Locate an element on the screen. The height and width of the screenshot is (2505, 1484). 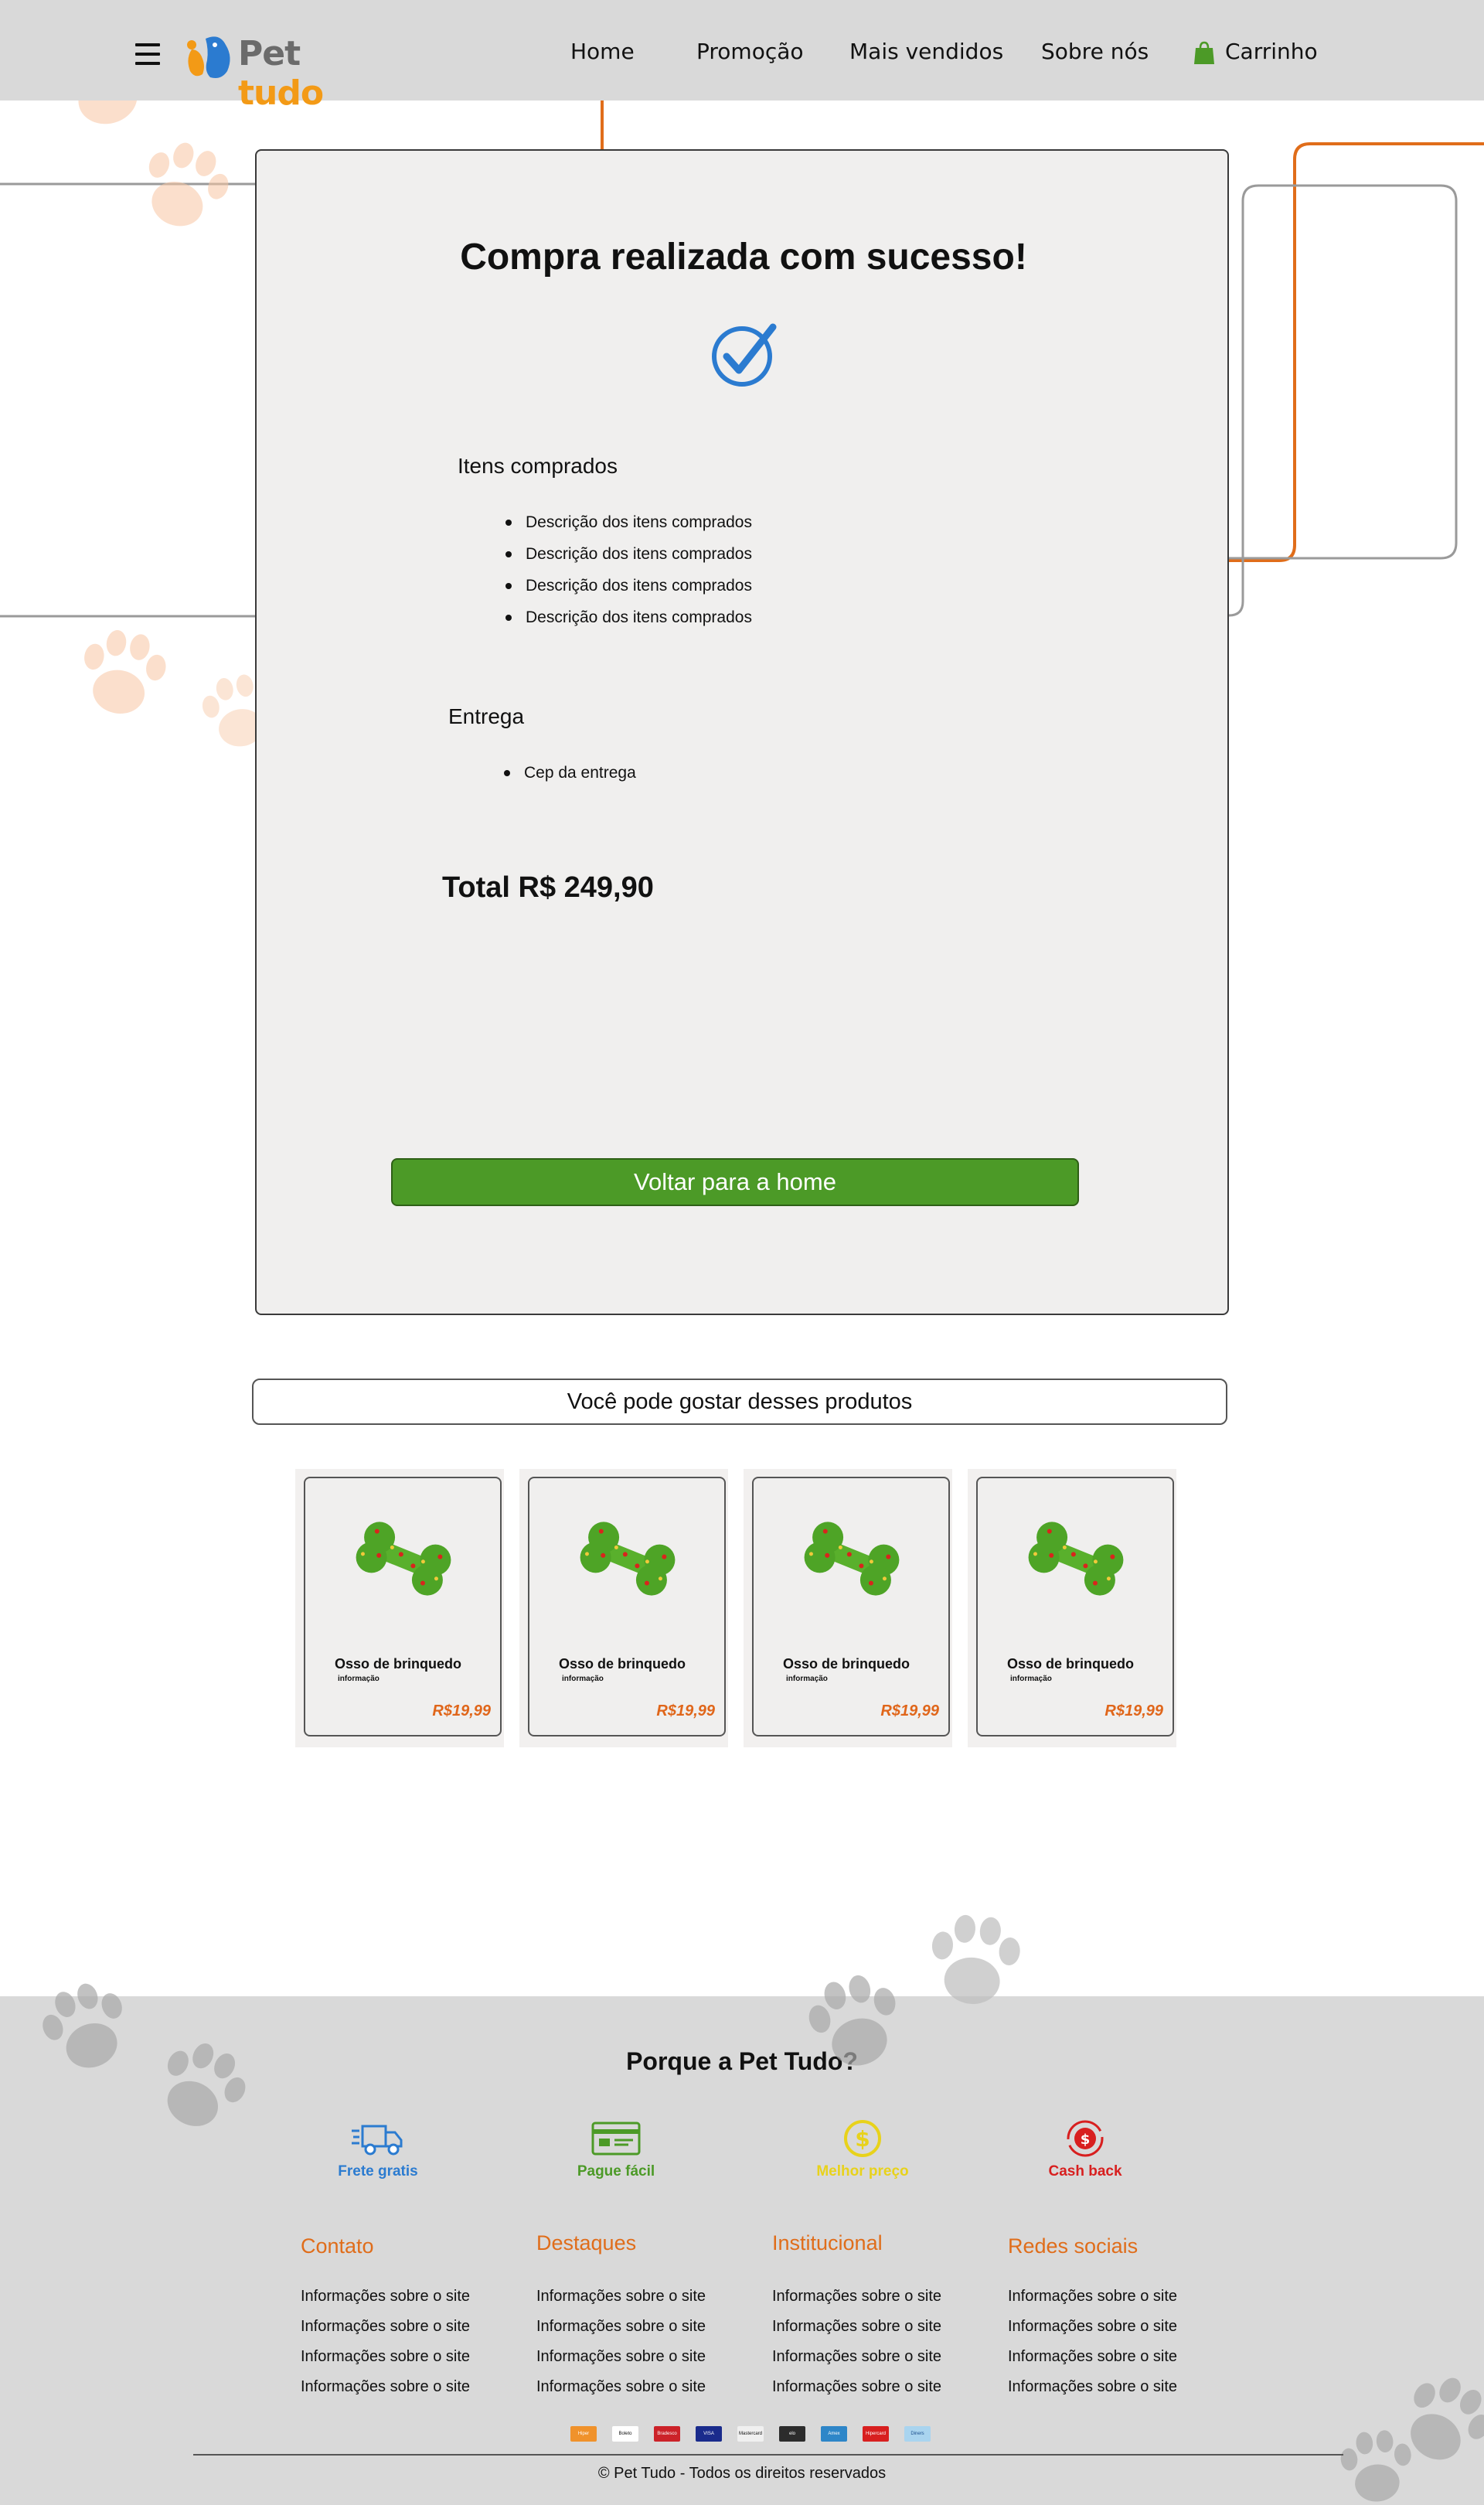
items-section-label: Itens comprados is located at coordinates (538, 466).